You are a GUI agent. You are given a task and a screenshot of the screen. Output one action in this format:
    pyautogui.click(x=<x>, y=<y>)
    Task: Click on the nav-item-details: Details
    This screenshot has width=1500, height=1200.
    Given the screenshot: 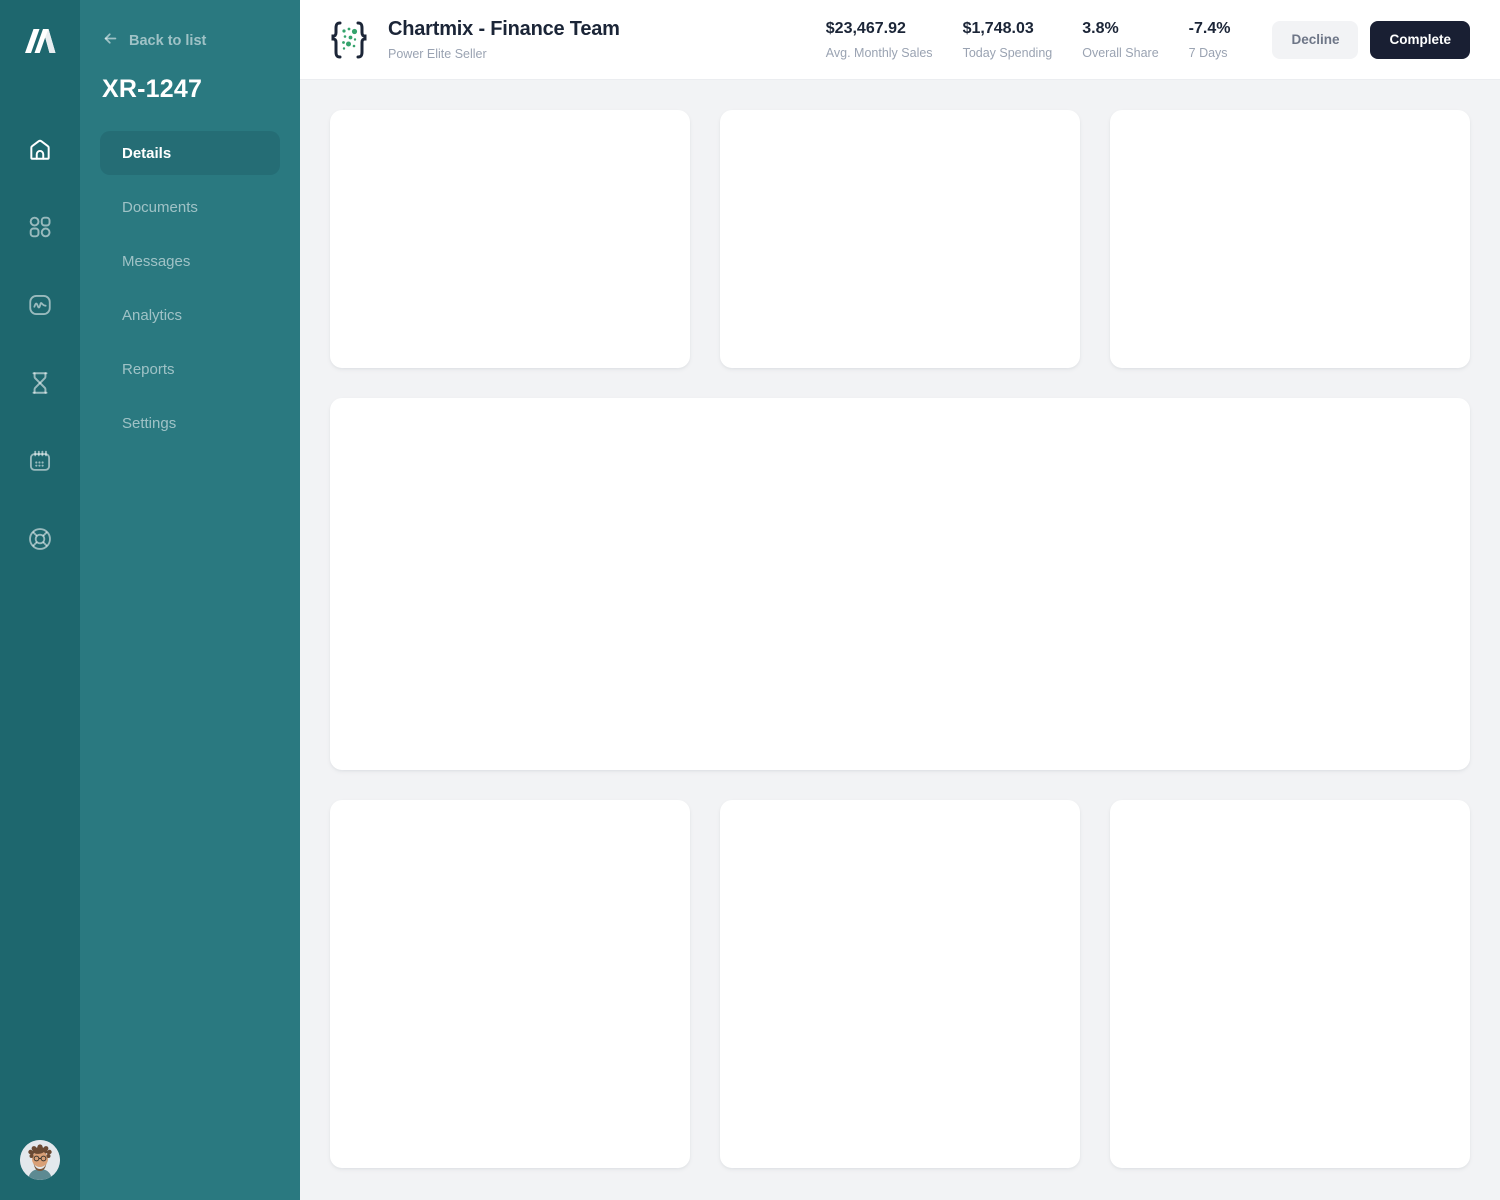 What is the action you would take?
    pyautogui.click(x=190, y=153)
    